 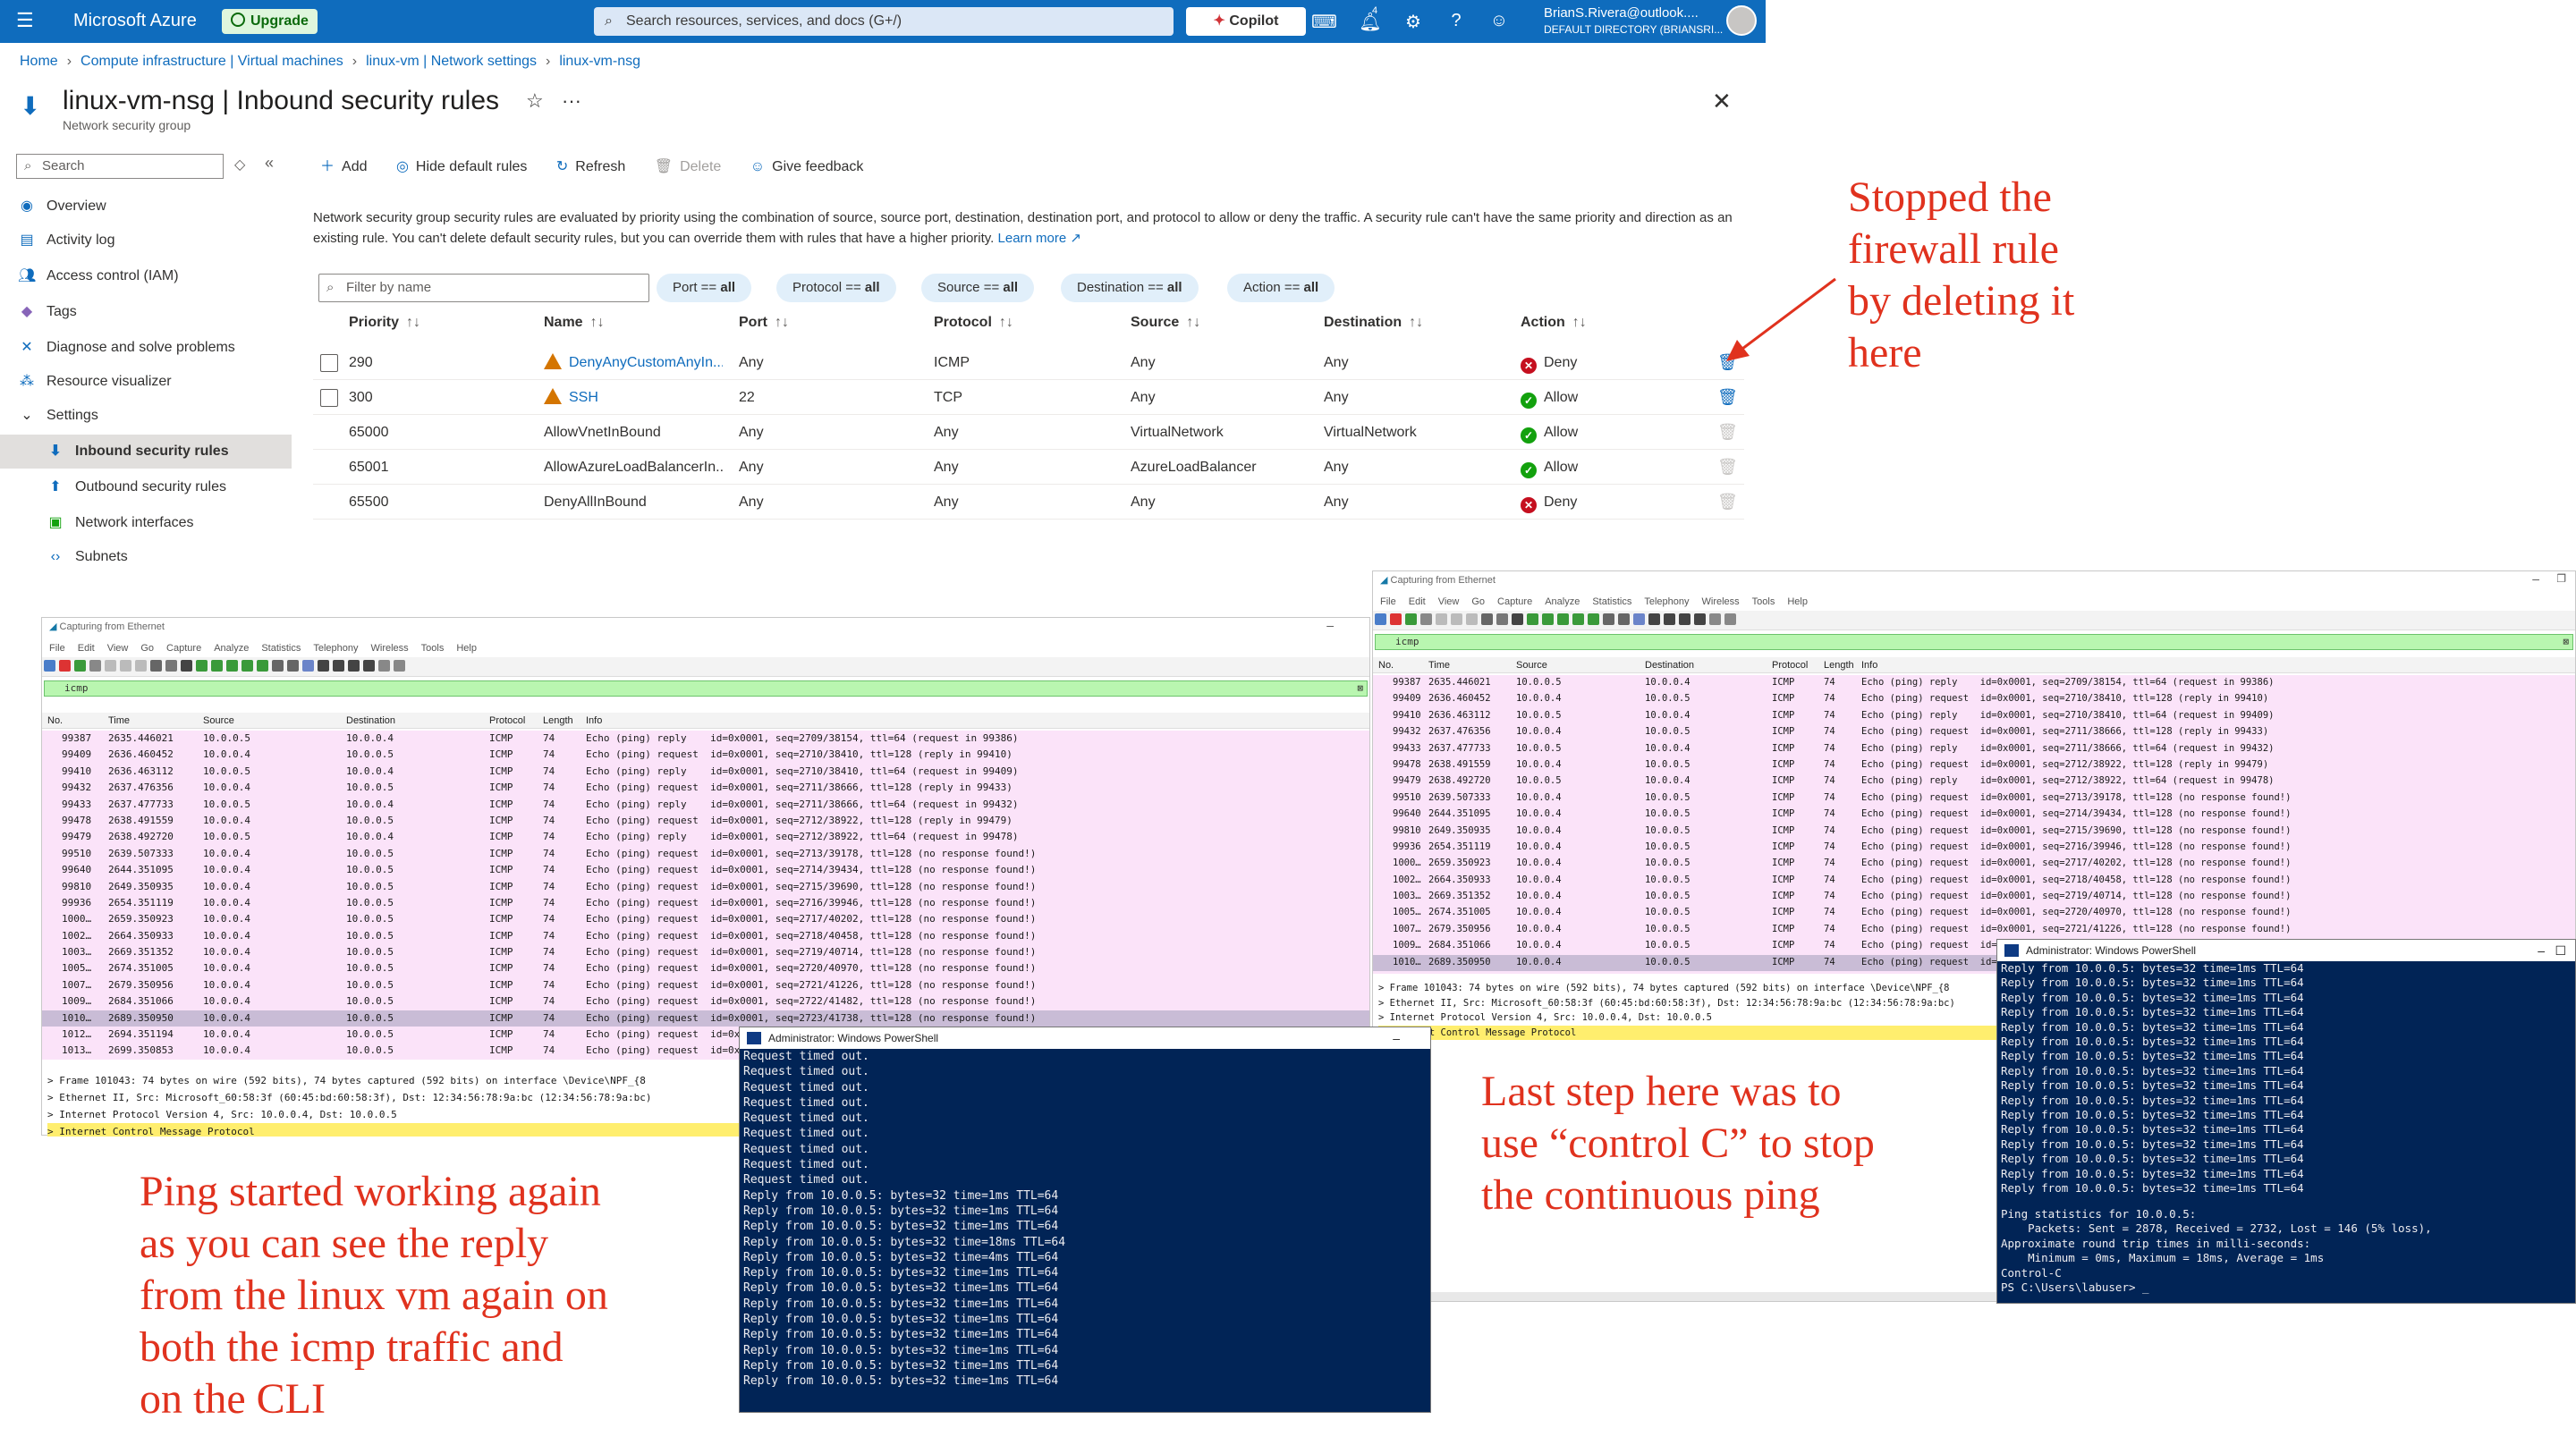 I want to click on menu-search-input: ⌕ Search, so click(x=120, y=166).